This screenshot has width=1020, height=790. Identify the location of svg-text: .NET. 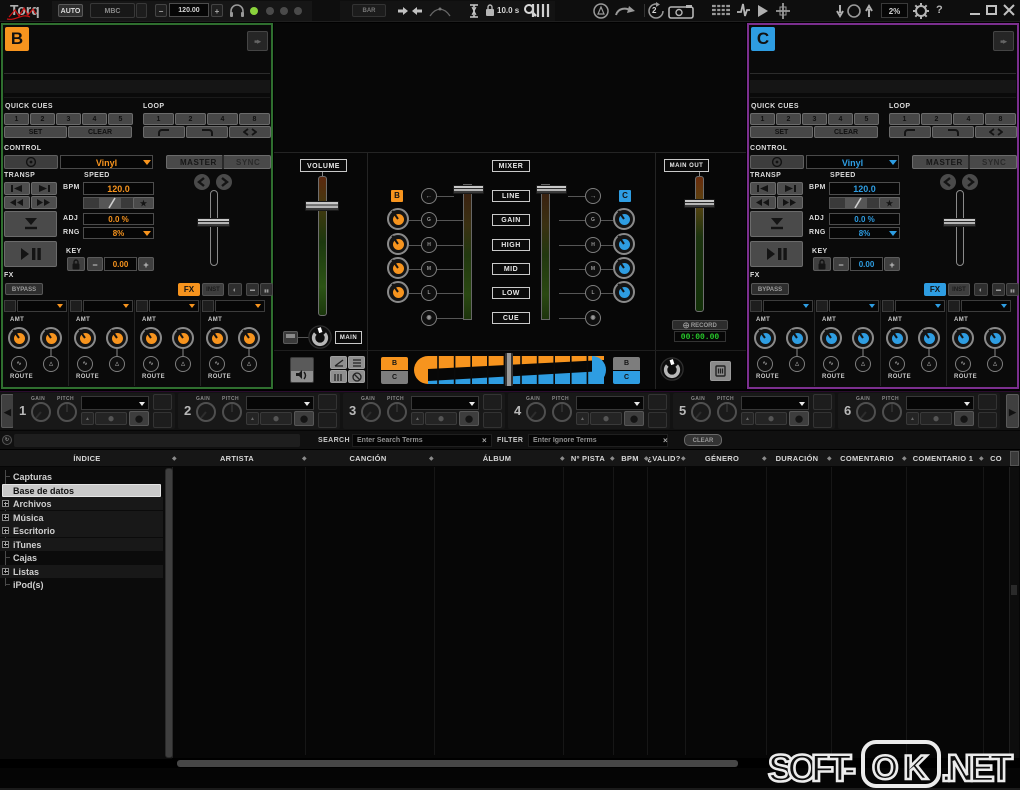
(977, 769).